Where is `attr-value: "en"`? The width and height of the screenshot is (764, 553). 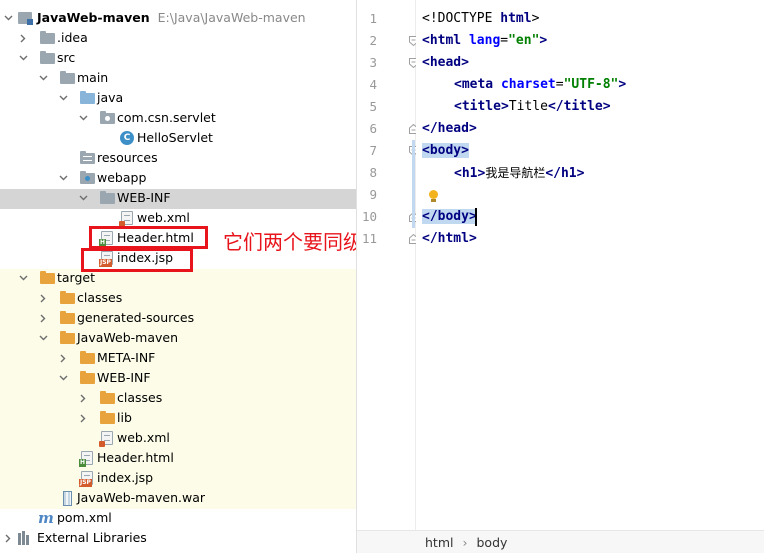
attr-value: "en" is located at coordinates (524, 40).